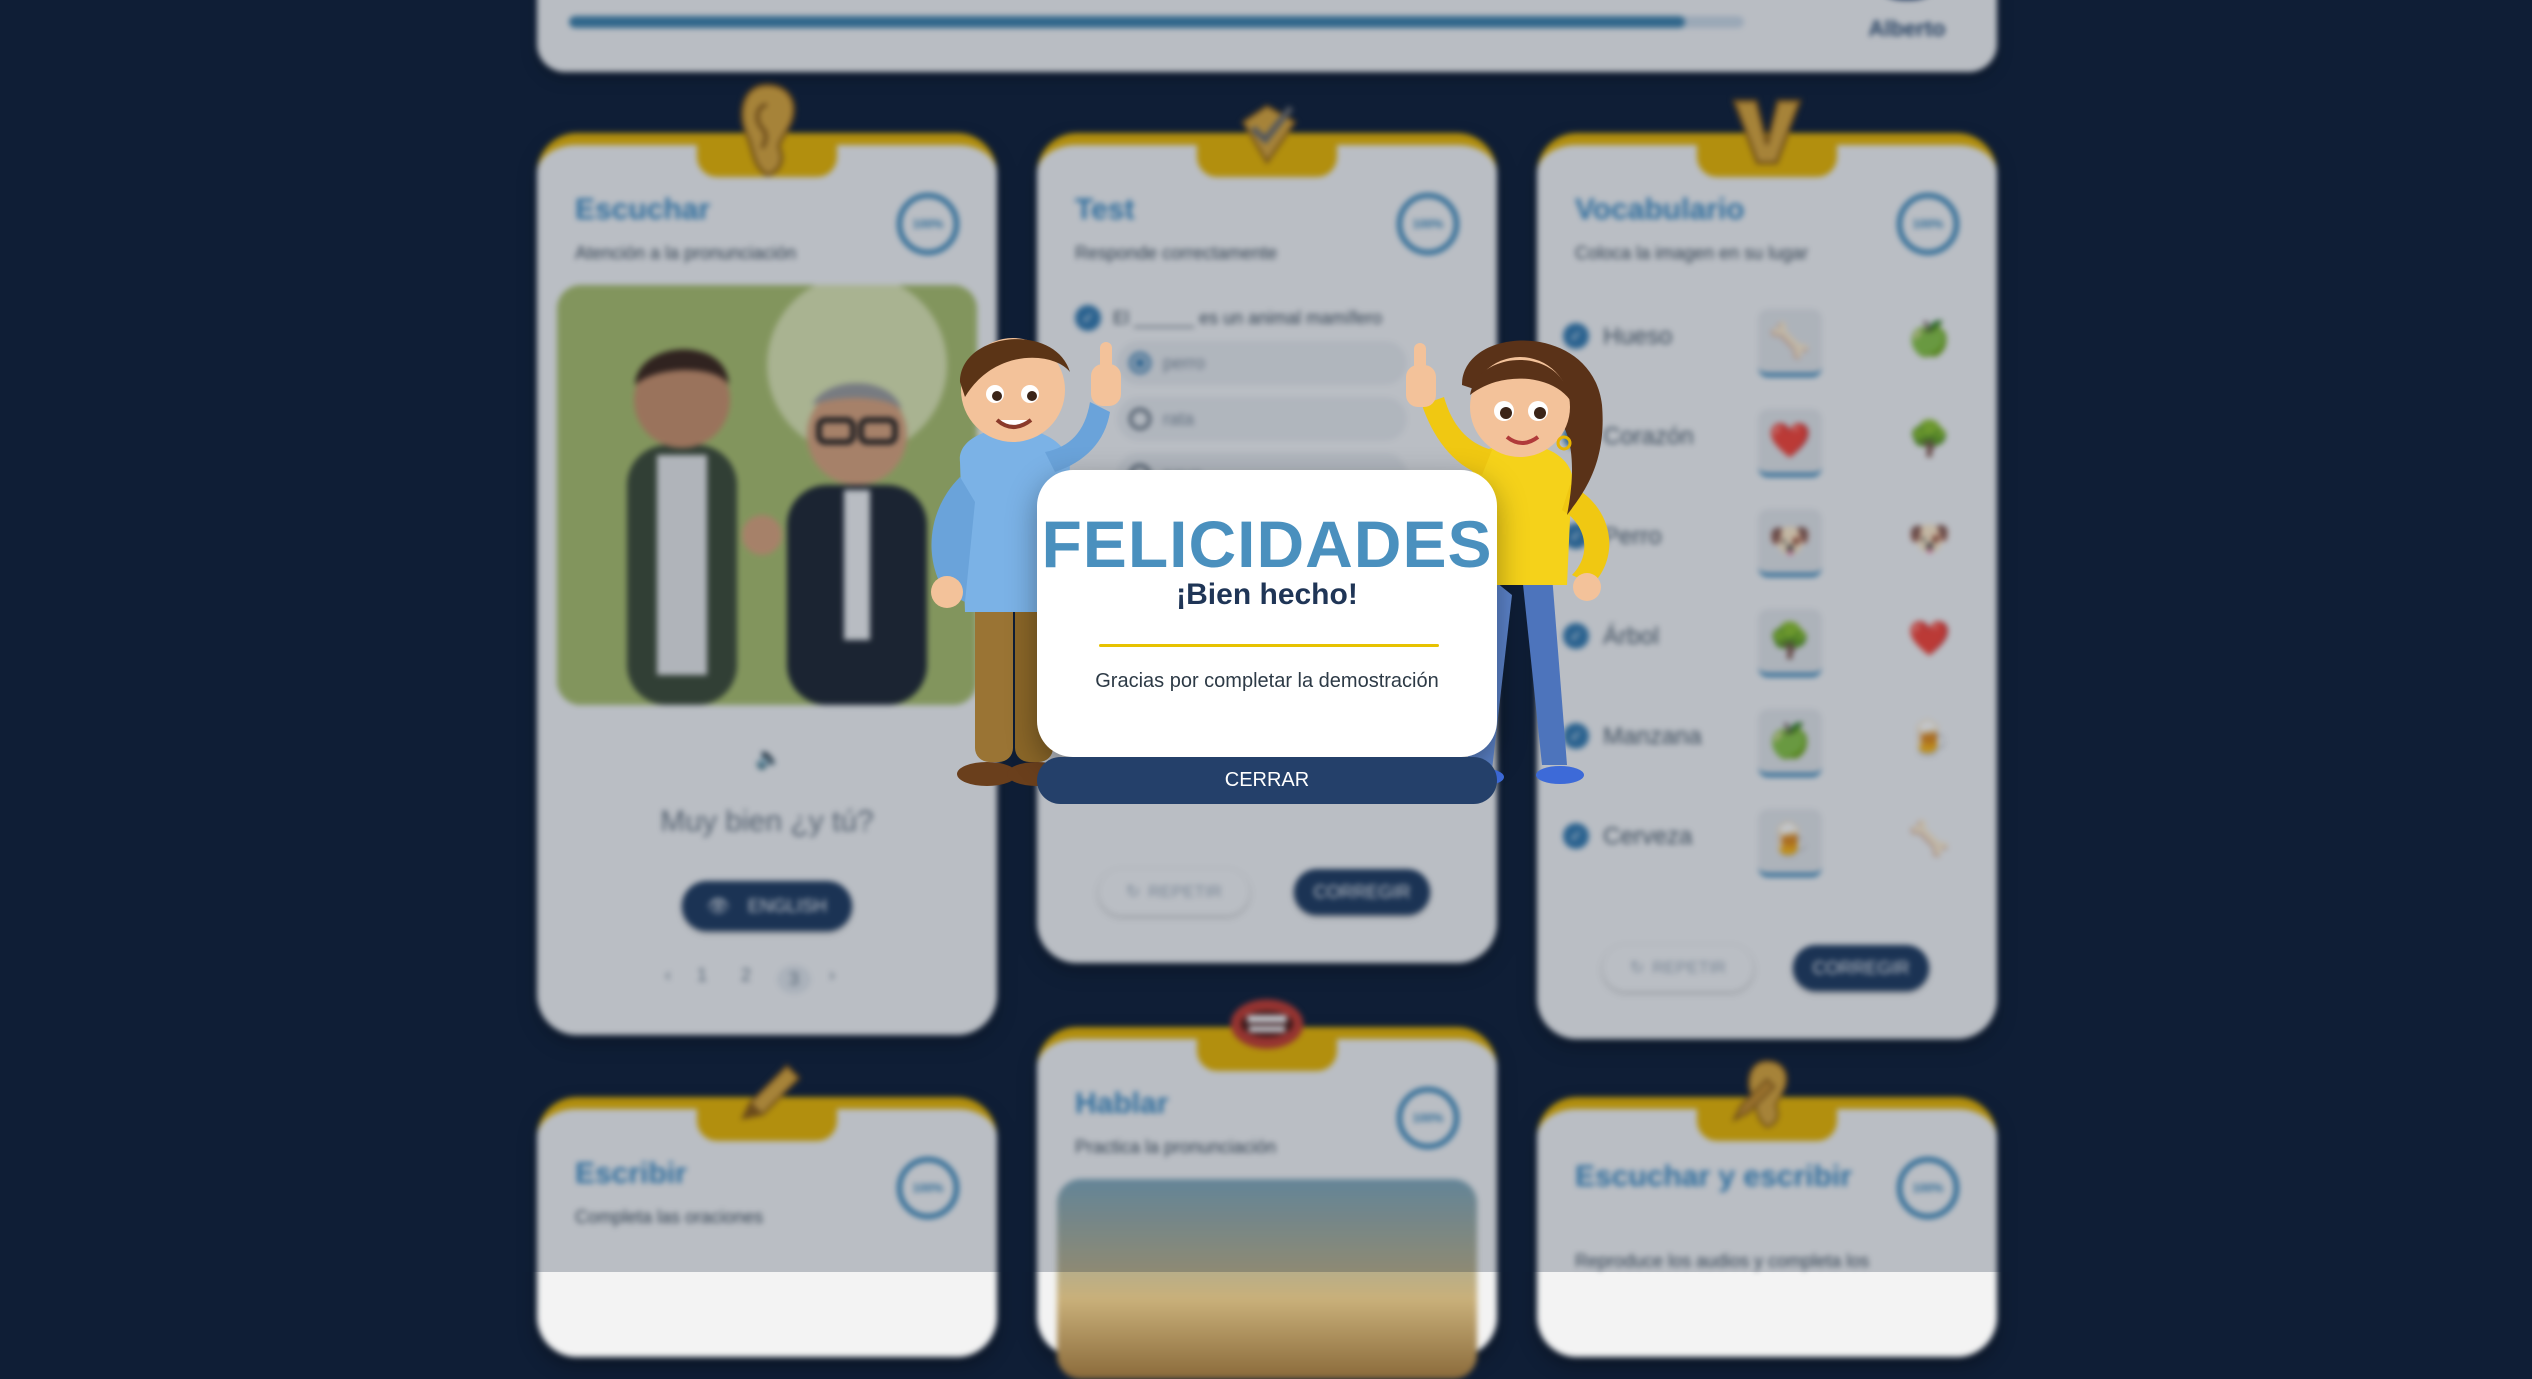 The image size is (2532, 1379). Describe the element at coordinates (1267, 681) in the screenshot. I see `modal-message: Gracias por completar la demostración` at that location.